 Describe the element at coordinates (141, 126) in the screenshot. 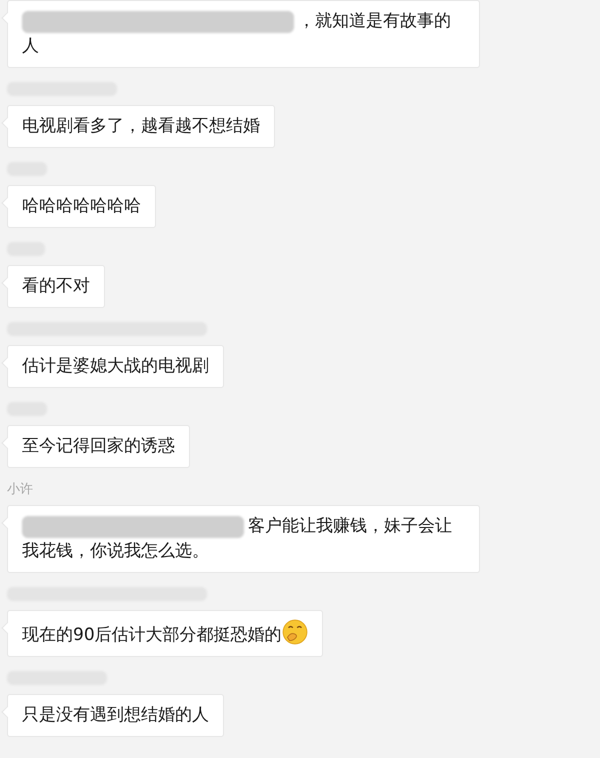

I see `message-text: 电视剧看多了，越看越不想结婚` at that location.